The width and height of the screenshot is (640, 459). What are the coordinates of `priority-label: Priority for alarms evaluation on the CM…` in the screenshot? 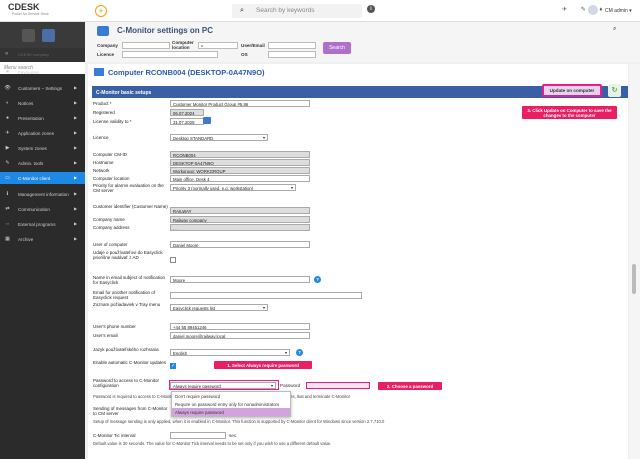 It's located at (128, 188).